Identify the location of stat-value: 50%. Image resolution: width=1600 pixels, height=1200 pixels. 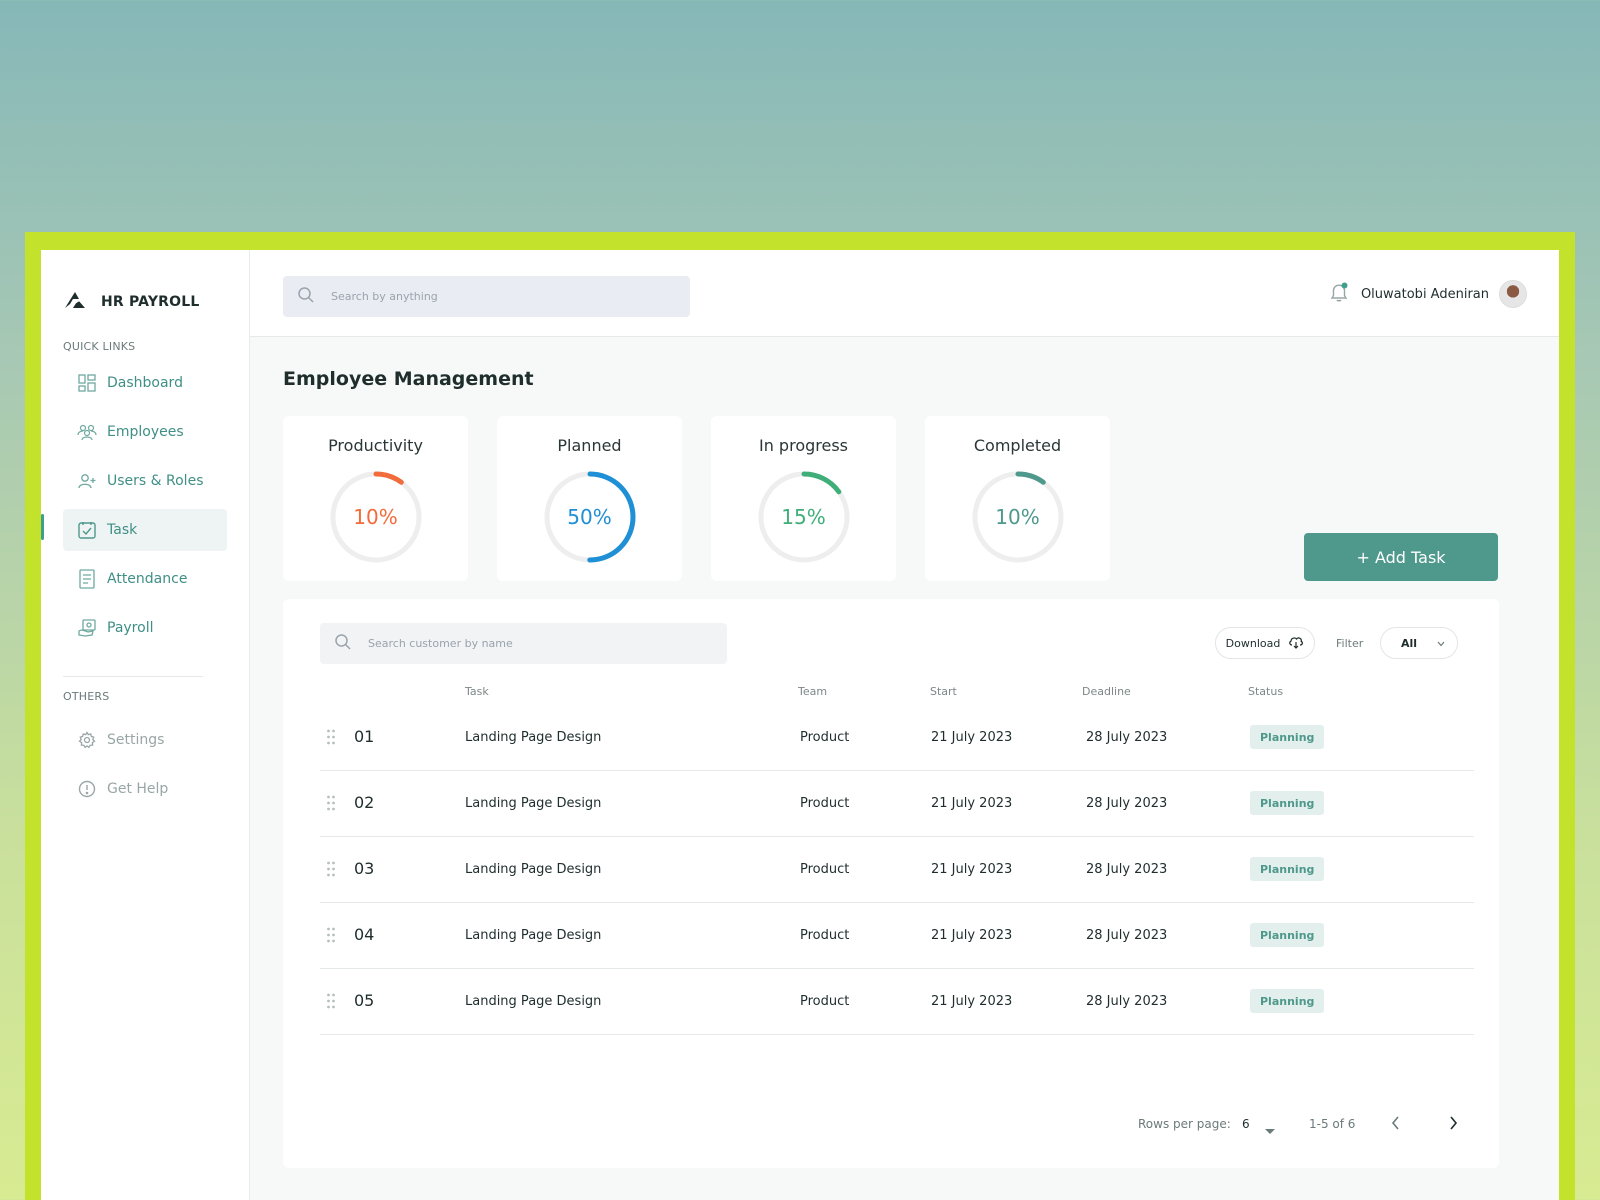
(589, 517).